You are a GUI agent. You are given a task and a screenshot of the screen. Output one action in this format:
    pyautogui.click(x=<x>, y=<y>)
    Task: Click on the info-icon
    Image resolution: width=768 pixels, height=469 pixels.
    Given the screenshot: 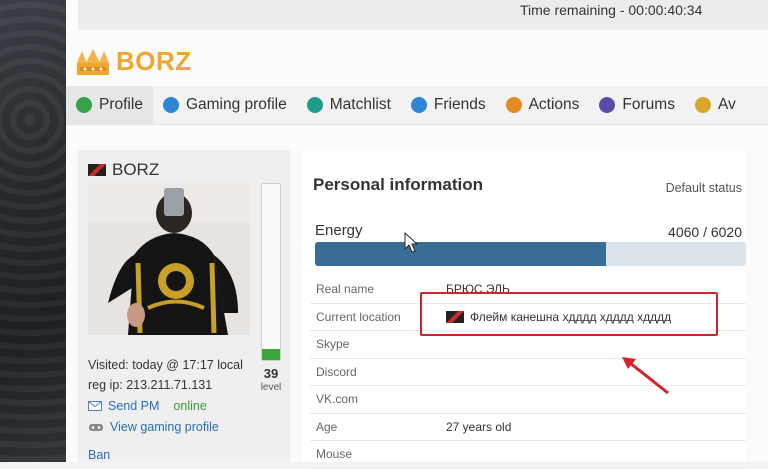 What is the action you would take?
    pyautogui.click(x=170, y=105)
    